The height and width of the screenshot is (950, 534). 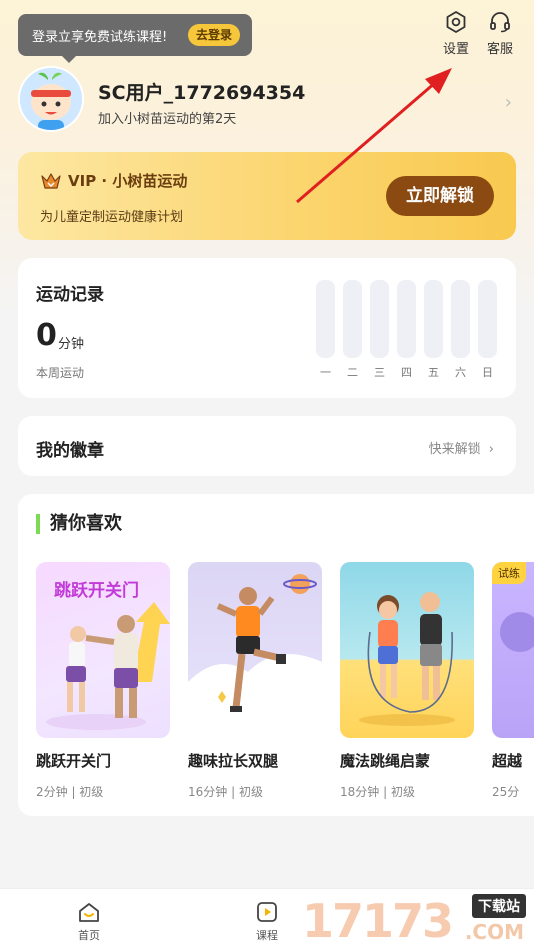 What do you see at coordinates (487, 372) in the screenshot?
I see `day-label: 日` at bounding box center [487, 372].